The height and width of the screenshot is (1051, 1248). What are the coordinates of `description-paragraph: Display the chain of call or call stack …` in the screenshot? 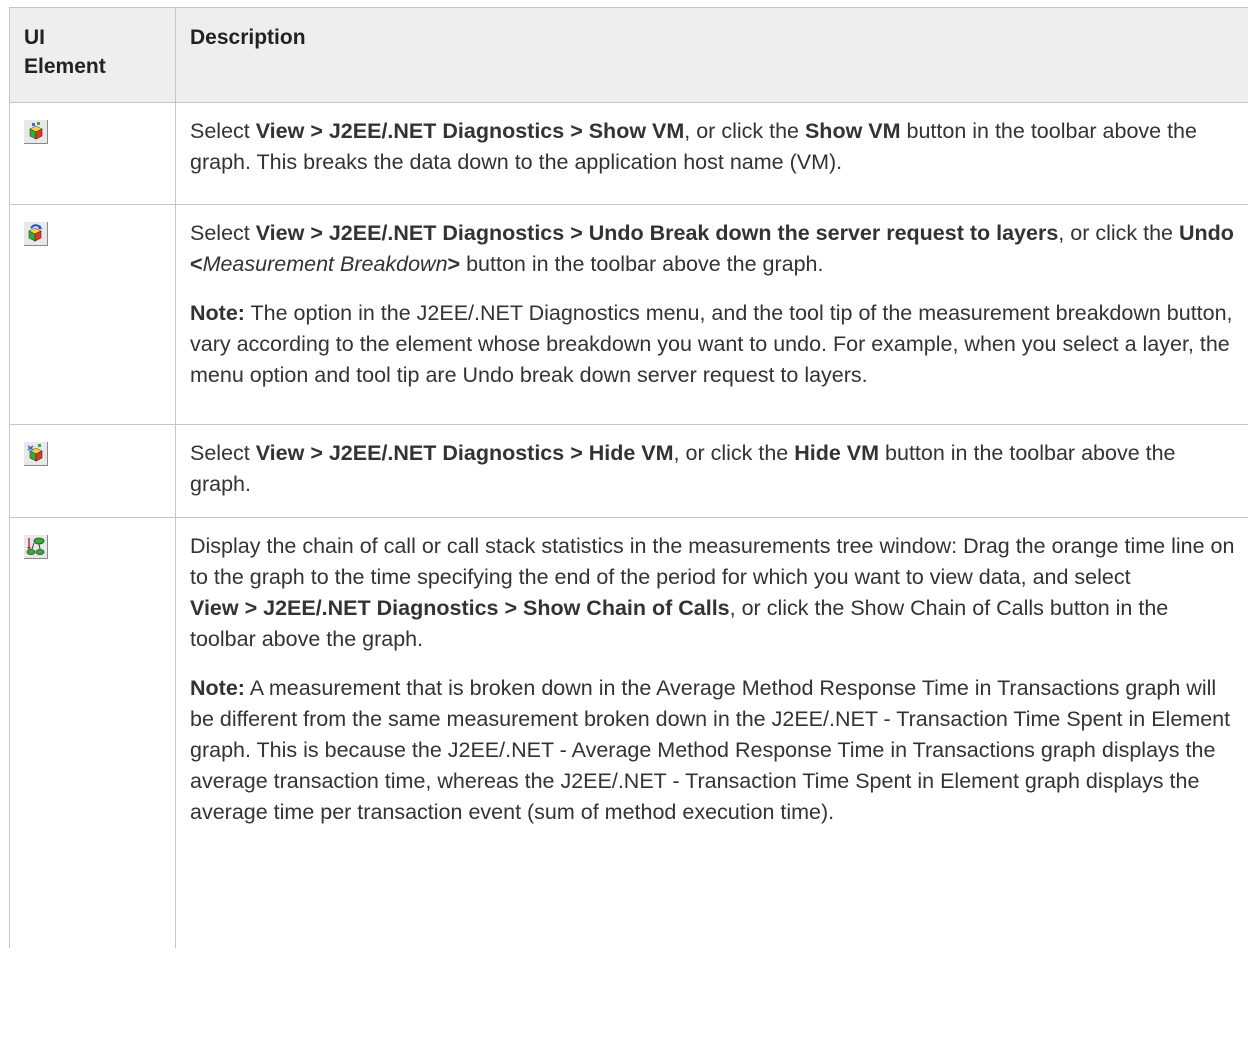 It's located at (712, 592).